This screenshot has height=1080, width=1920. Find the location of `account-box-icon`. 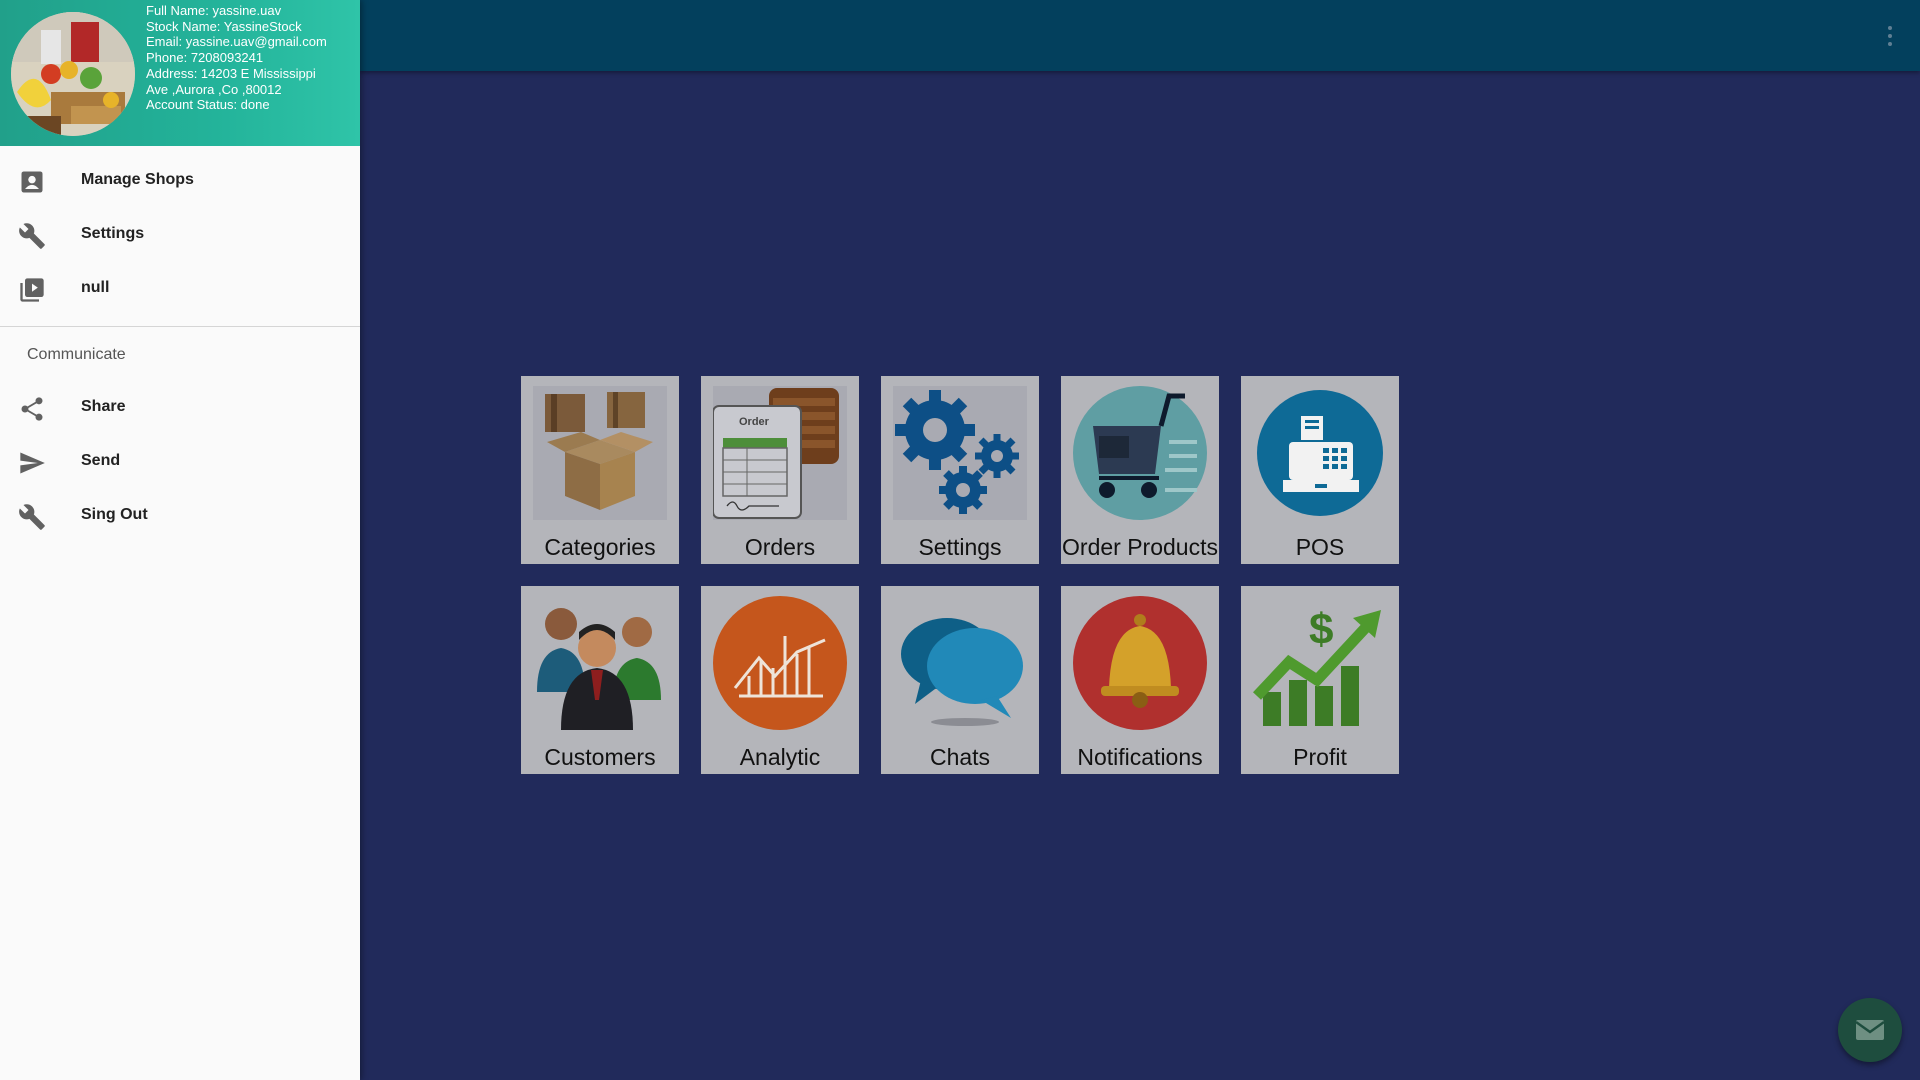

account-box-icon is located at coordinates (32, 182).